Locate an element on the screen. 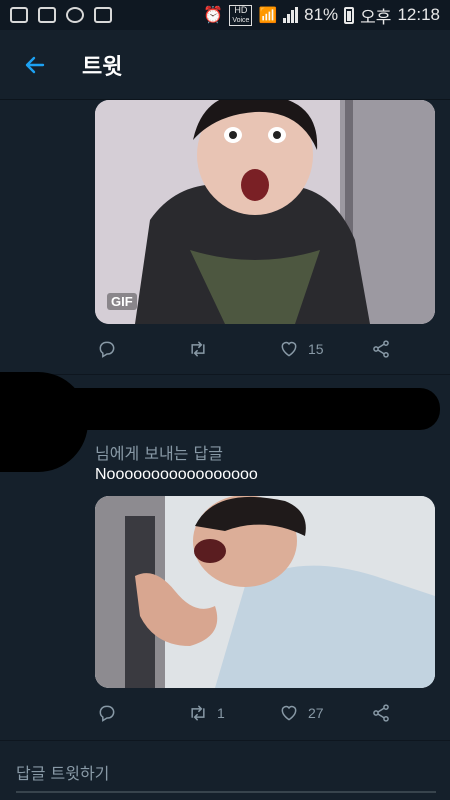 Image resolution: width=450 pixels, height=800 pixels. clock: 12:18 is located at coordinates (418, 14).